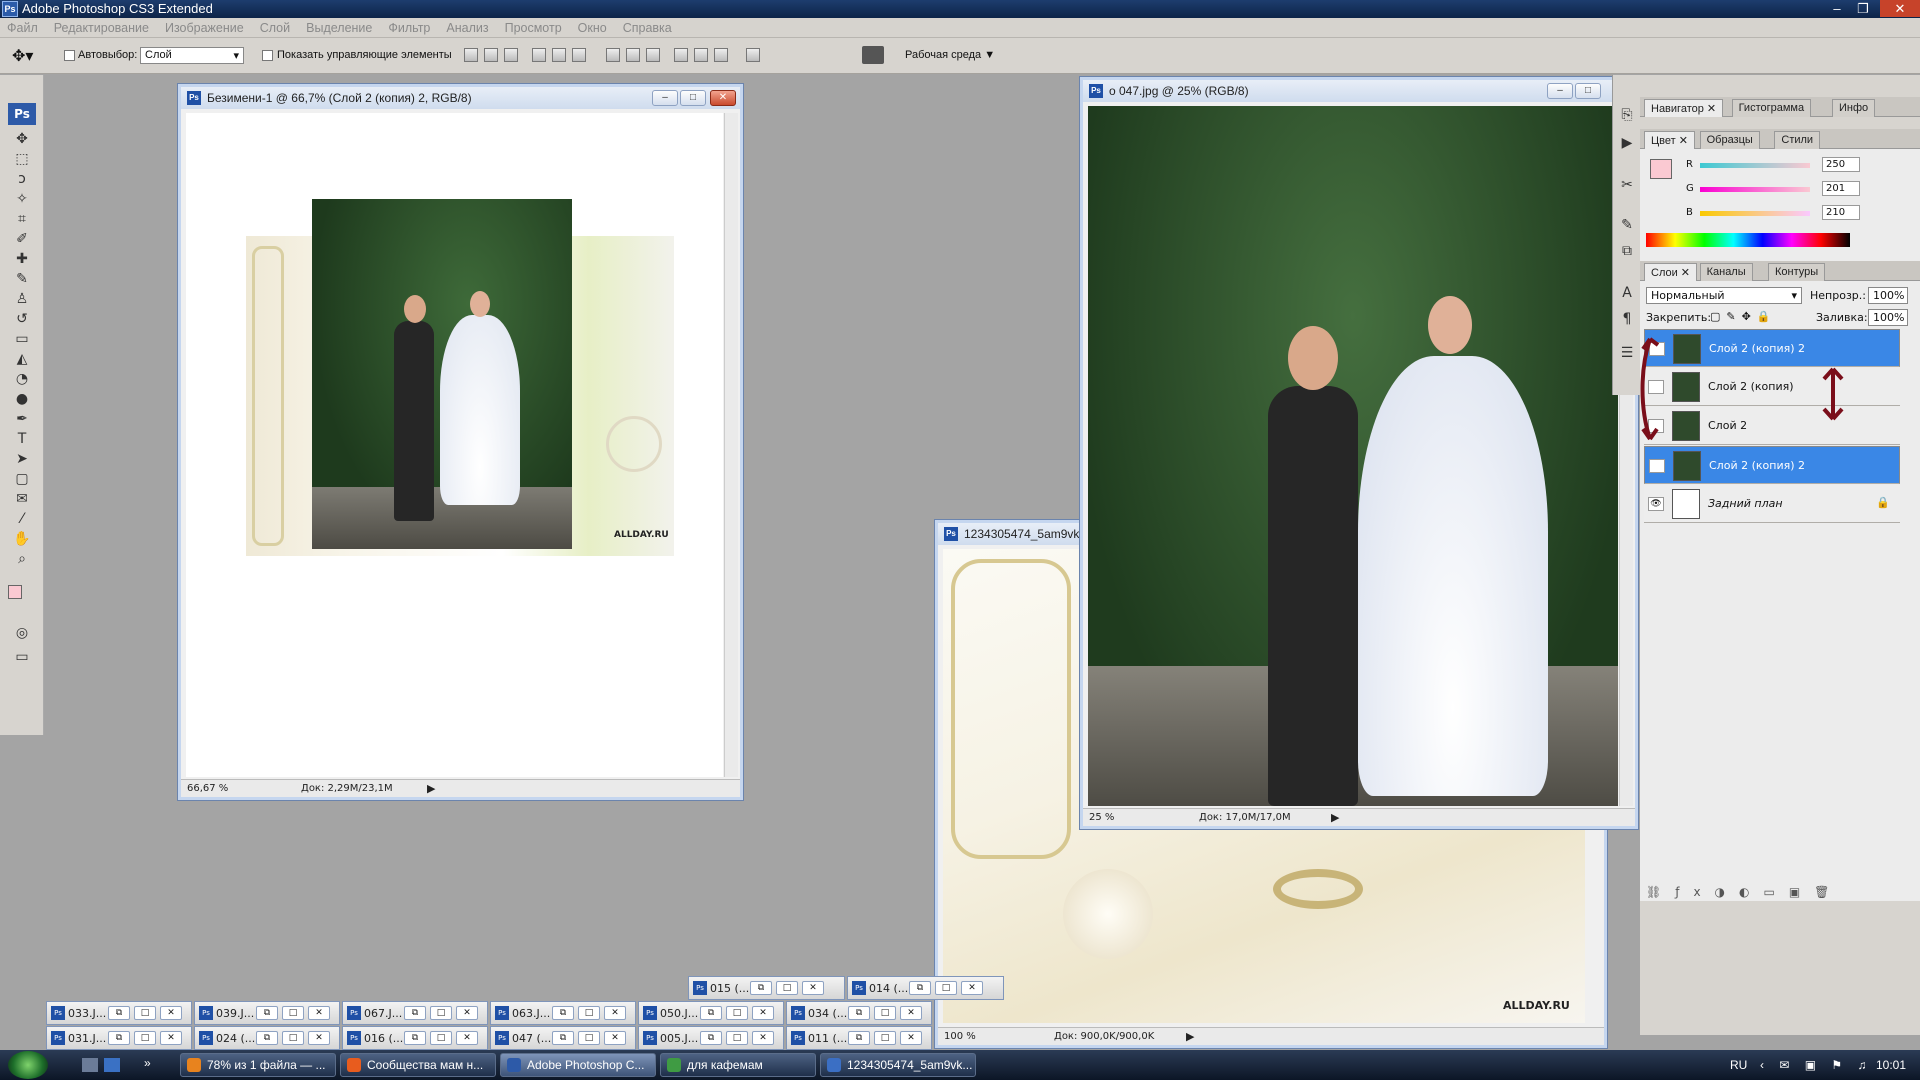 The height and width of the screenshot is (1080, 1920). Describe the element at coordinates (592, 27) in the screenshot. I see `menu-item-8: Окно` at that location.